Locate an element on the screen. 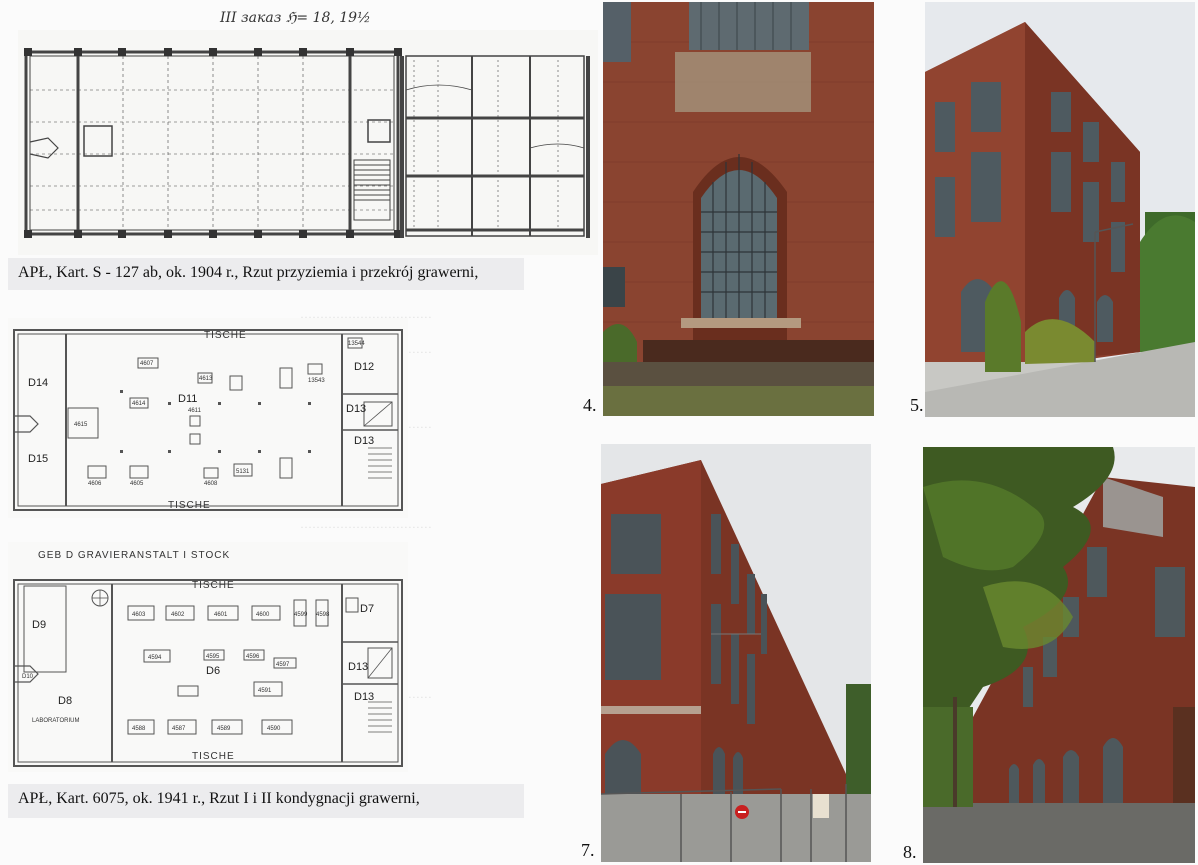 The height and width of the screenshot is (865, 1198). plan-first-floor-item: 4595 is located at coordinates (213, 657).